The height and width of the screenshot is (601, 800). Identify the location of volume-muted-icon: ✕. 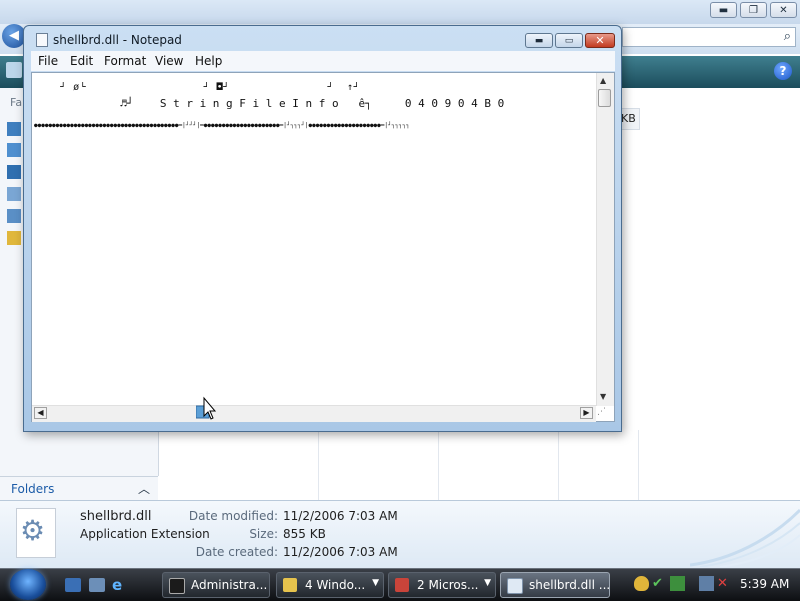
(724, 583).